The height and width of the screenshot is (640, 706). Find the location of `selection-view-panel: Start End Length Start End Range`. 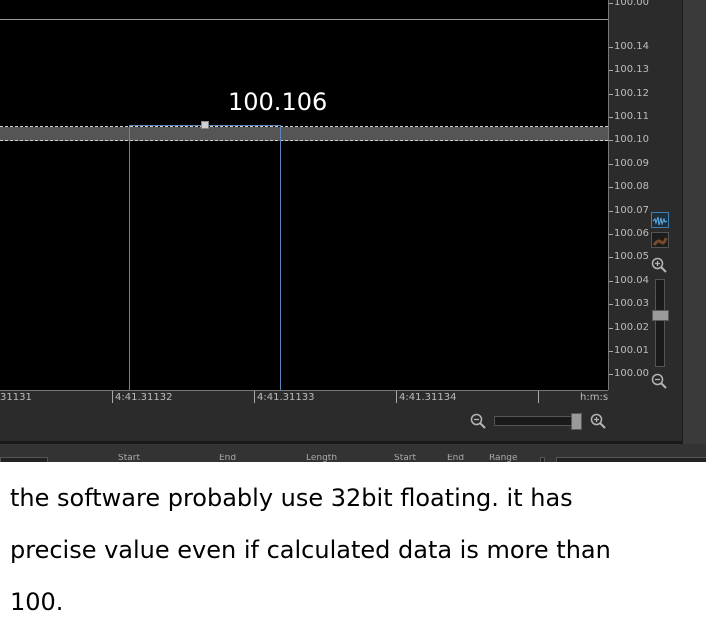

selection-view-panel: Start End Length Start End Range is located at coordinates (353, 453).